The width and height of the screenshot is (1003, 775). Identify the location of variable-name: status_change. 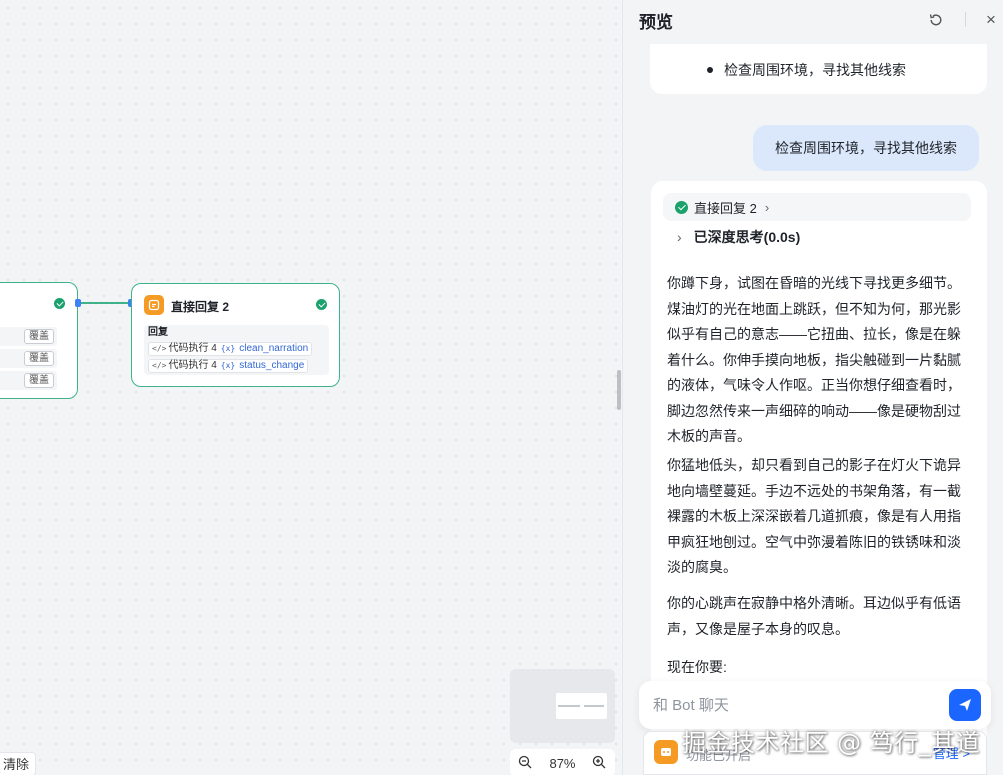
(272, 365).